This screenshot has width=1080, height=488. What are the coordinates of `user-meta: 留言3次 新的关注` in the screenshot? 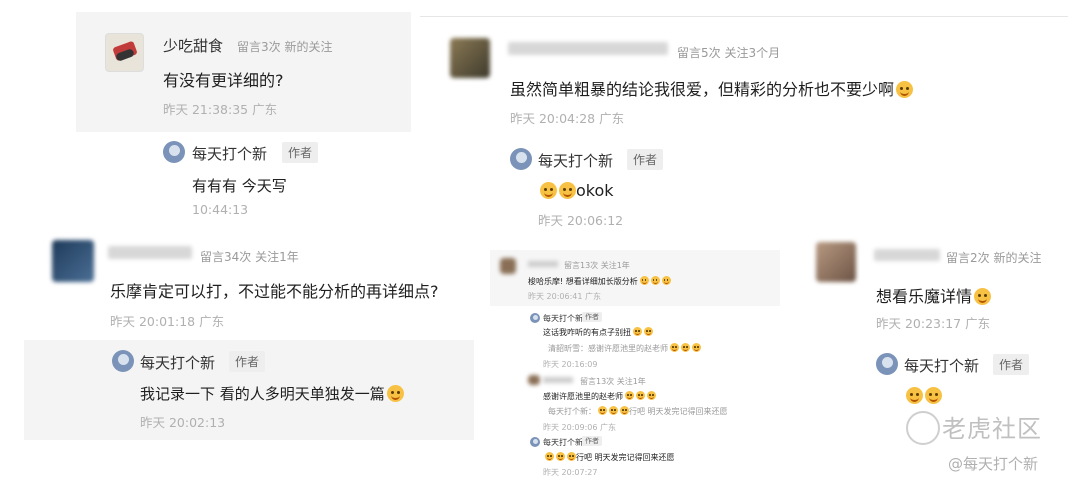 It's located at (285, 47).